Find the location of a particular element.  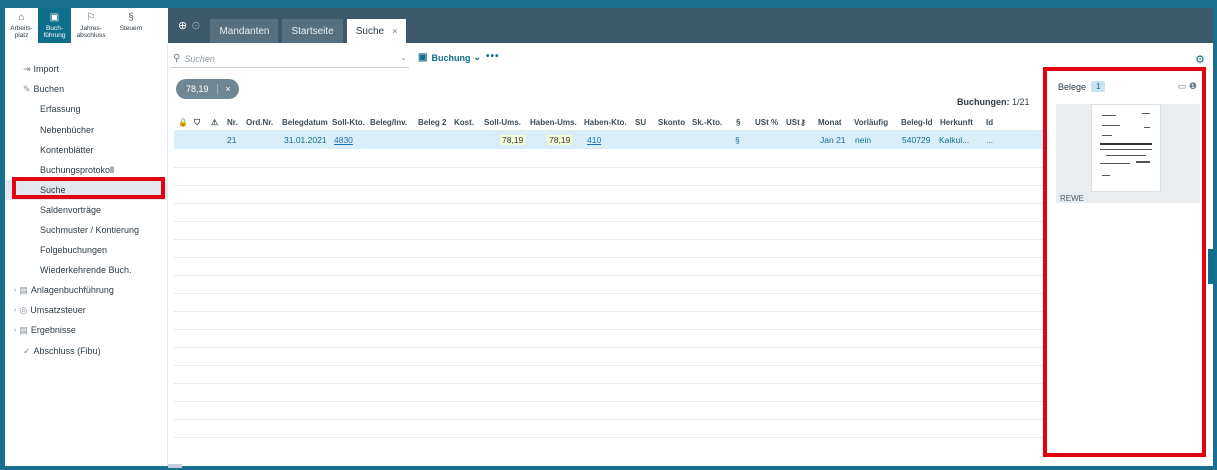

col-sk-kto: Sk.-Kto. is located at coordinates (707, 122).